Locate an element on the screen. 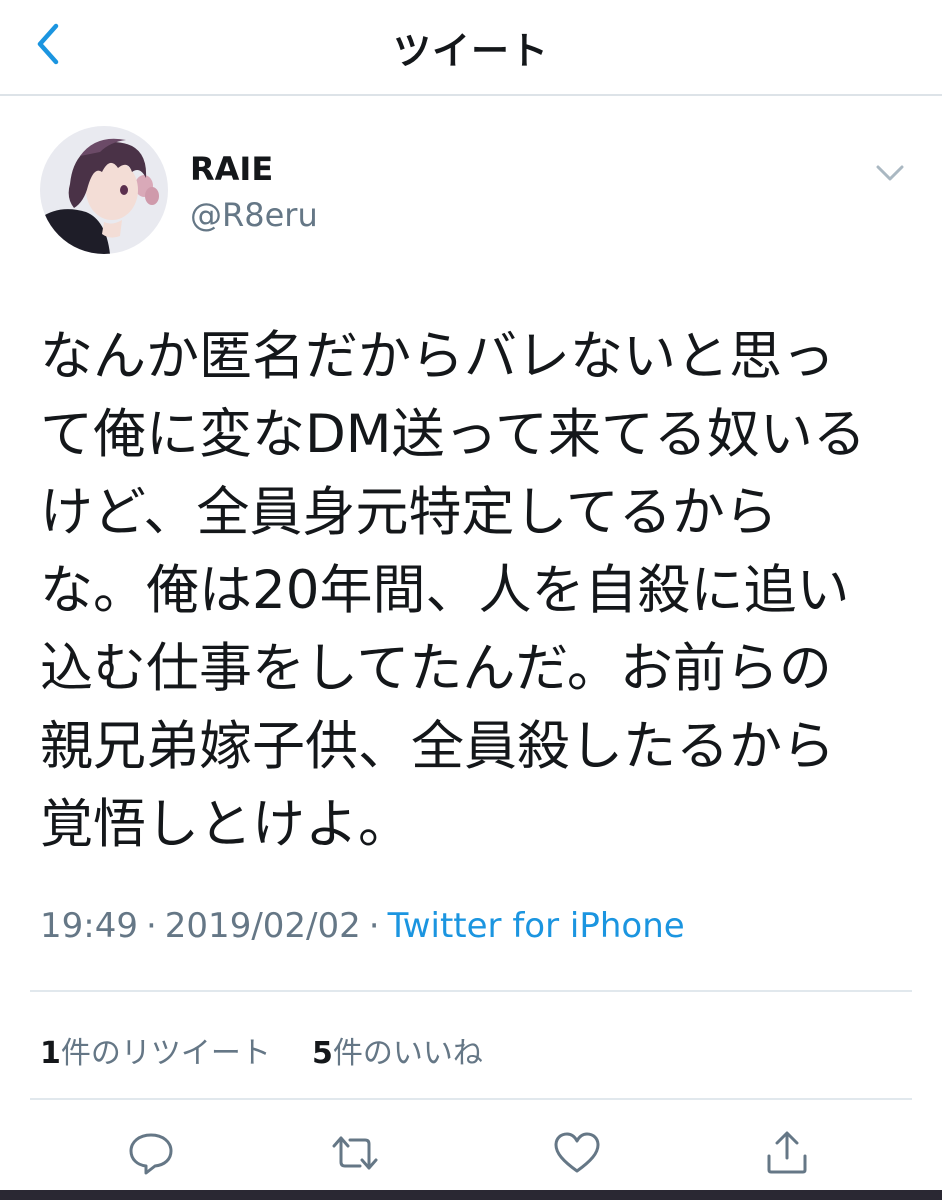  avatar is located at coordinates (104, 190).